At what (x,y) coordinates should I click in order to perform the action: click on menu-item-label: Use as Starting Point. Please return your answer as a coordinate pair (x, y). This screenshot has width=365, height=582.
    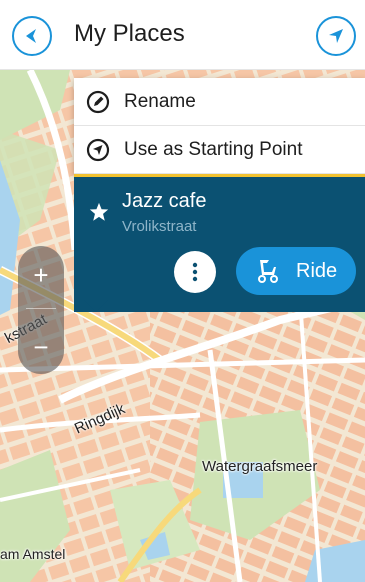
    Looking at the image, I should click on (213, 149).